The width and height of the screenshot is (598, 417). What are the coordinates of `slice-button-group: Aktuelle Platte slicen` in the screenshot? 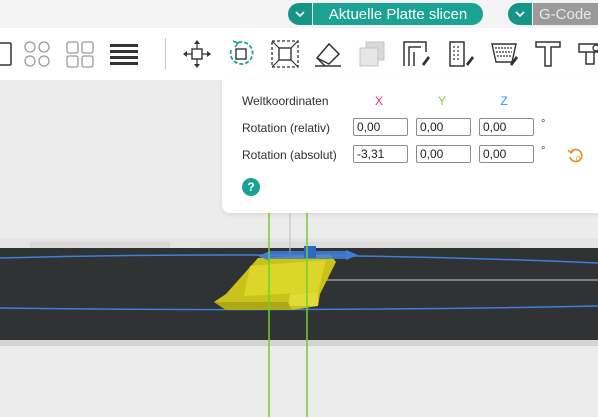 It's located at (385, 14).